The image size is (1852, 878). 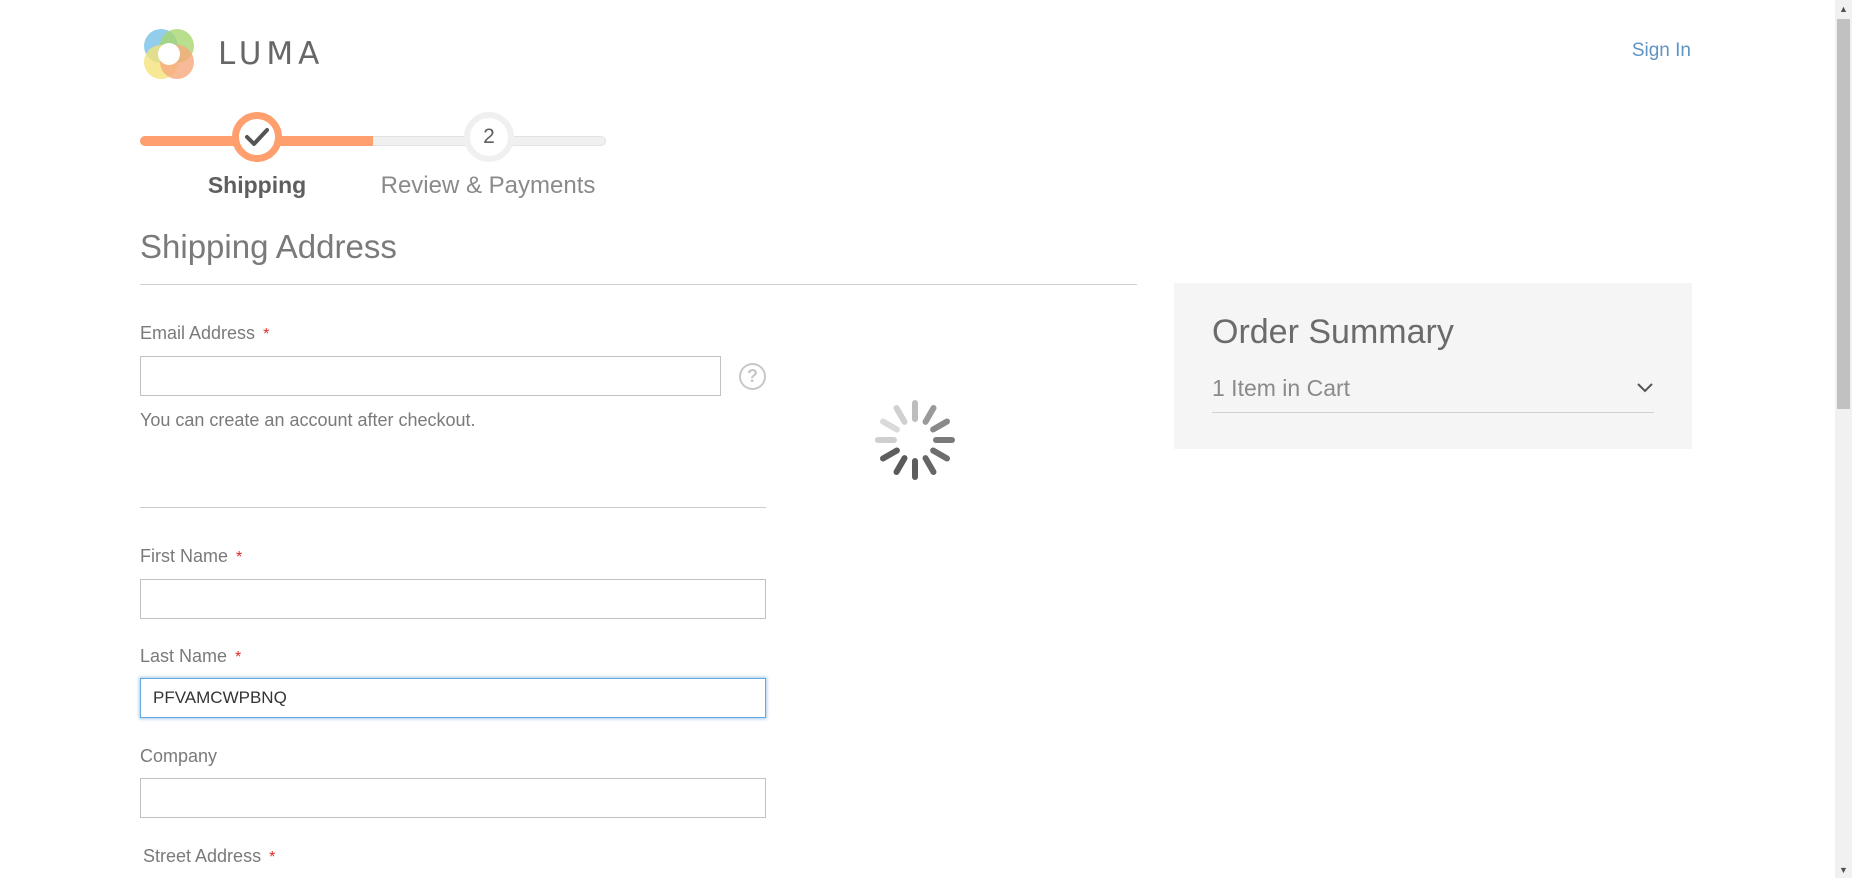 I want to click on scroll-down-icon: ▼, so click(x=1843, y=869).